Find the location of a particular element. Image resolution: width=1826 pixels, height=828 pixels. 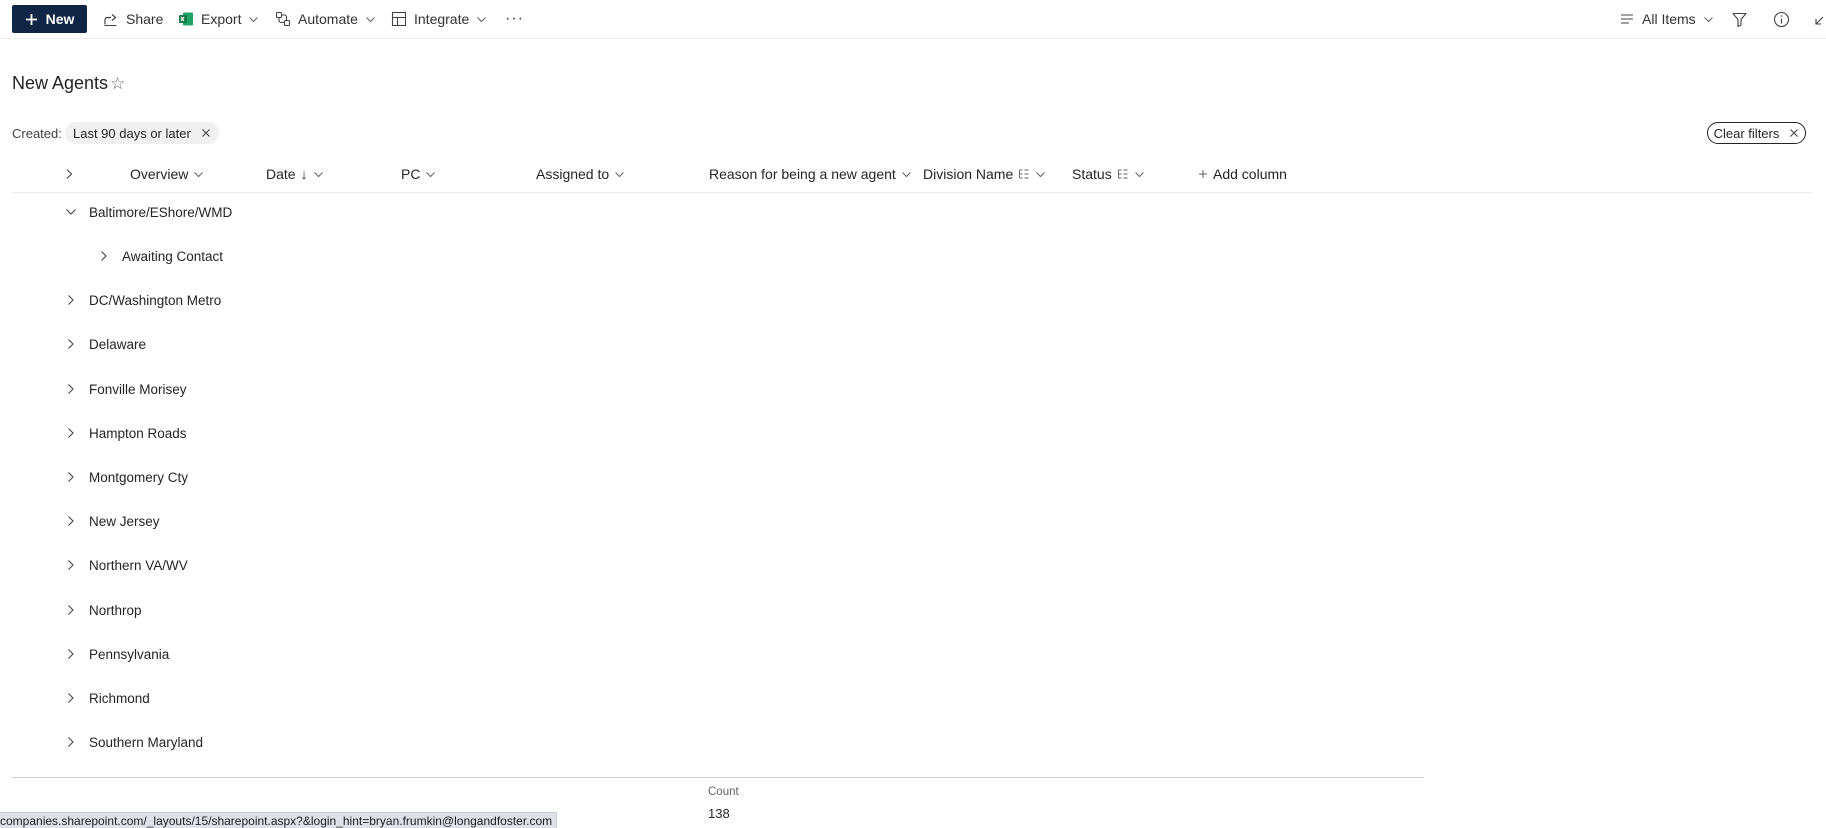

info-button is located at coordinates (1781, 19).